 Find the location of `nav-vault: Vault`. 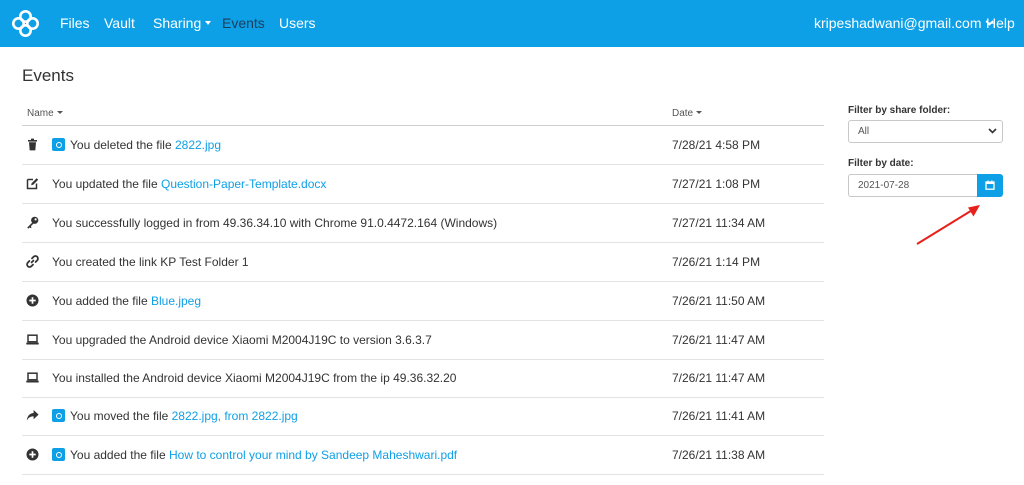

nav-vault: Vault is located at coordinates (119, 23).